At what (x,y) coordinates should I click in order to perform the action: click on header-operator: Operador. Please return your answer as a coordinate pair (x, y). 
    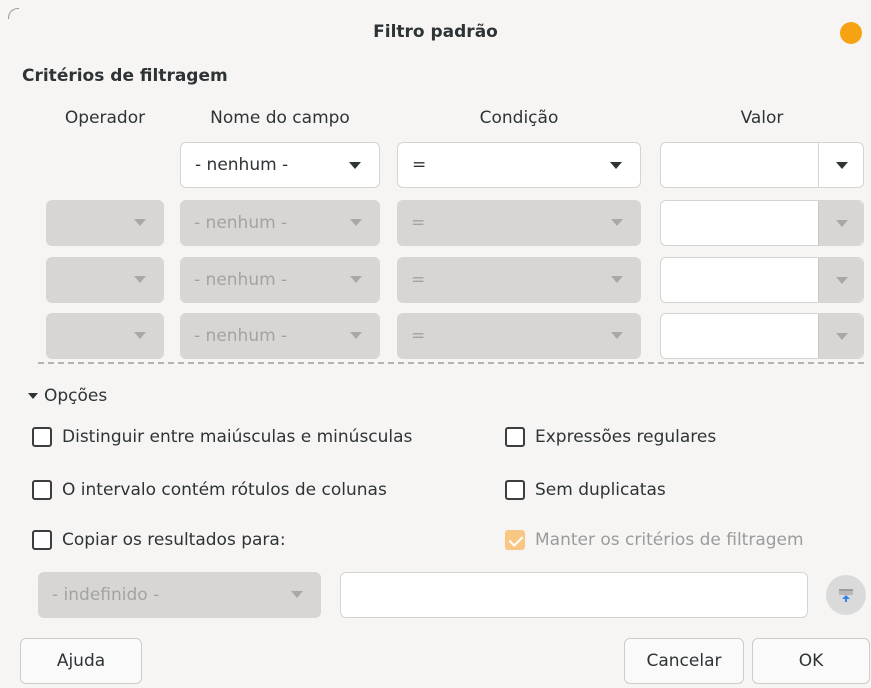
    Looking at the image, I should click on (105, 118).